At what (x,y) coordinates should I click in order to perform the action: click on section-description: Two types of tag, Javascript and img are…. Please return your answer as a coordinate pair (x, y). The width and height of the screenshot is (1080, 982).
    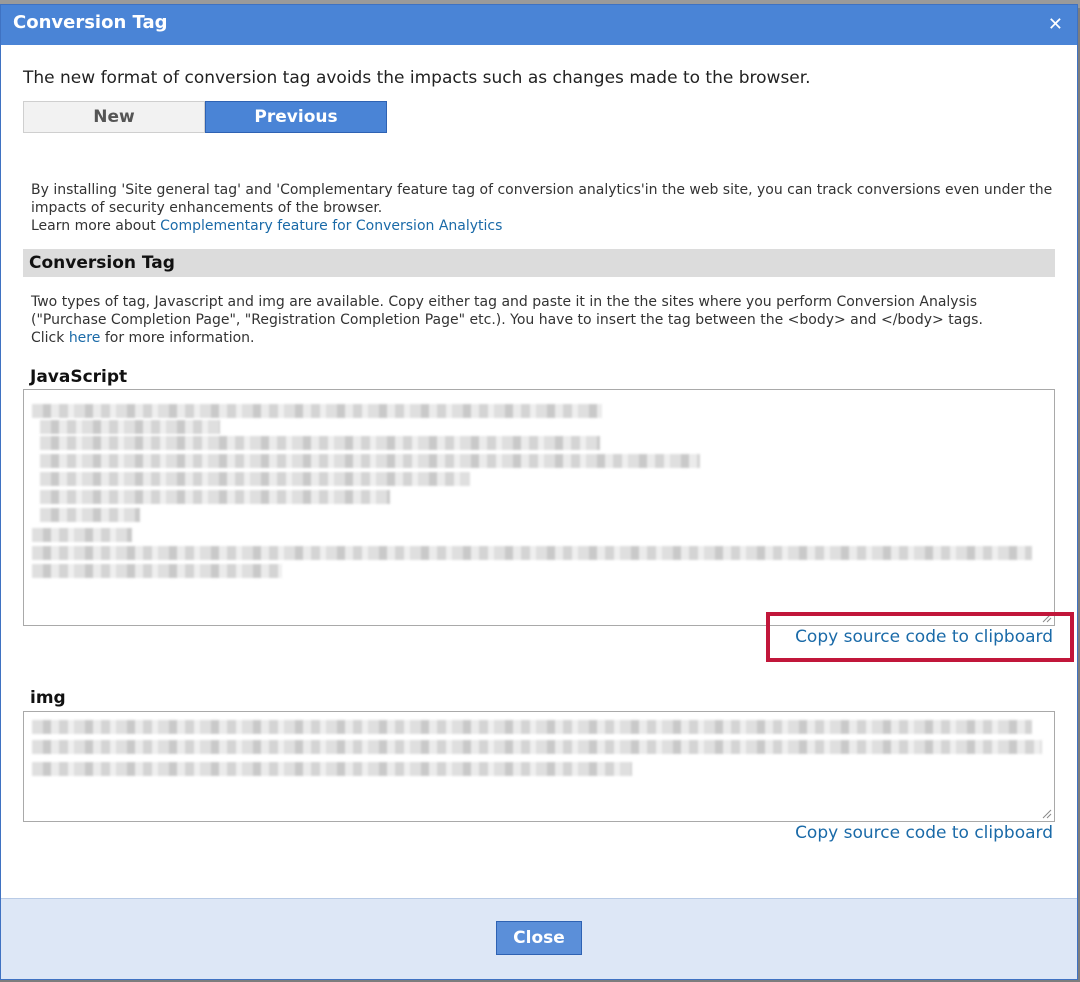
    Looking at the image, I should click on (542, 320).